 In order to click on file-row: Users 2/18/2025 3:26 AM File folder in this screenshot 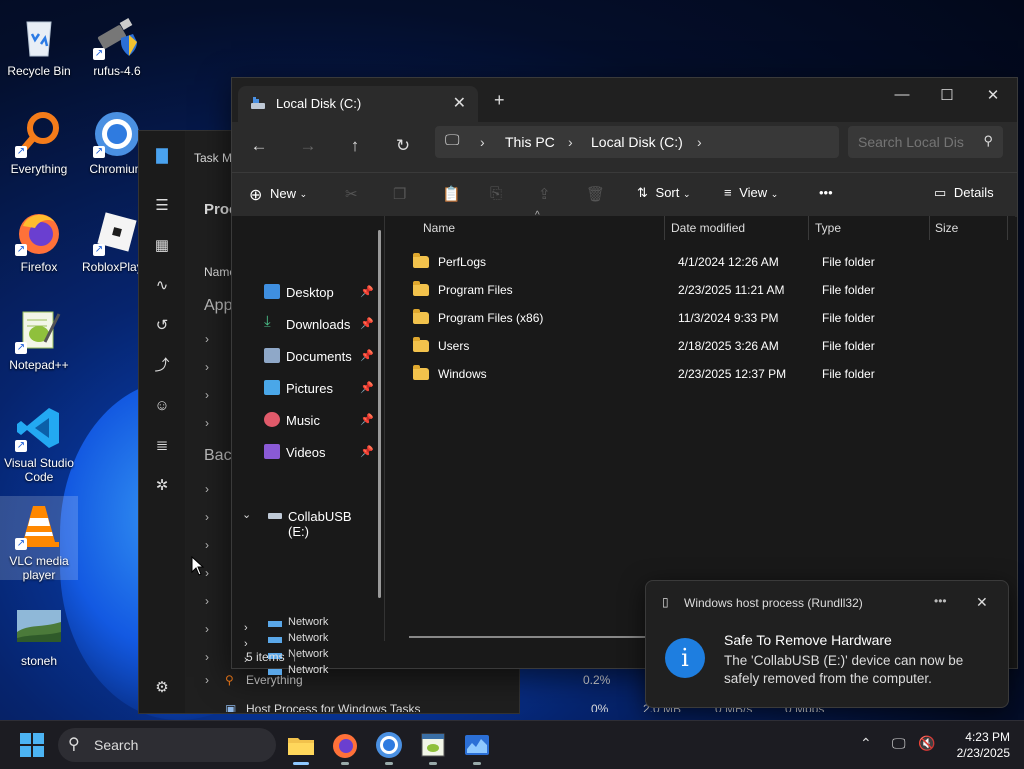, I will do `click(709, 346)`.